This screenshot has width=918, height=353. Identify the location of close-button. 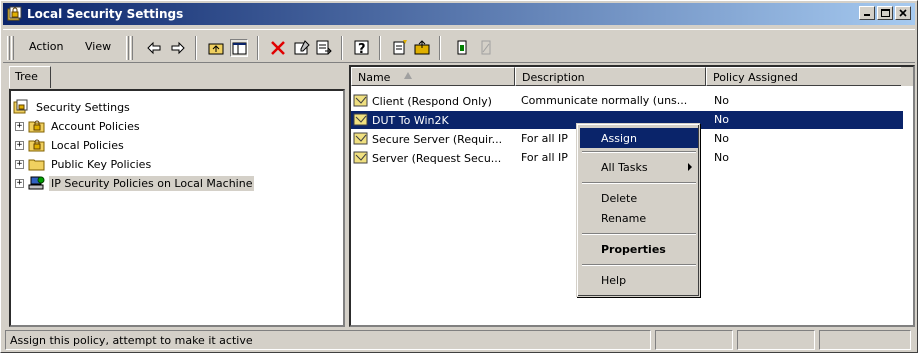
(903, 13).